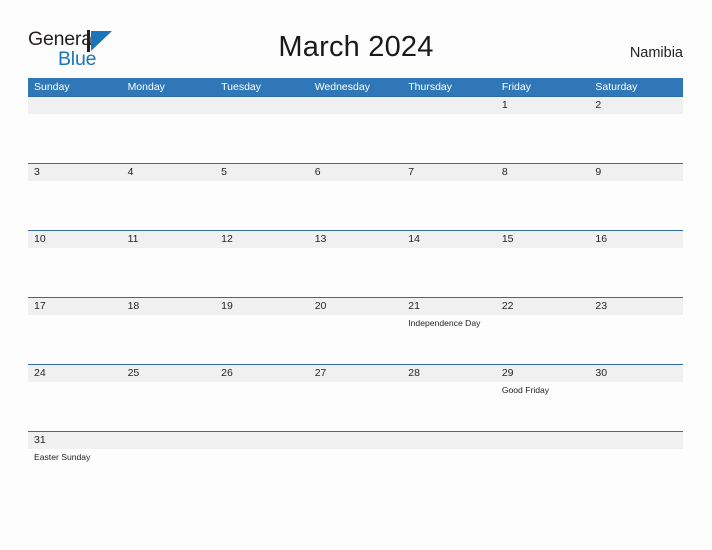 The width and height of the screenshot is (712, 550). What do you see at coordinates (169, 398) in the screenshot?
I see `day-cell: 25` at bounding box center [169, 398].